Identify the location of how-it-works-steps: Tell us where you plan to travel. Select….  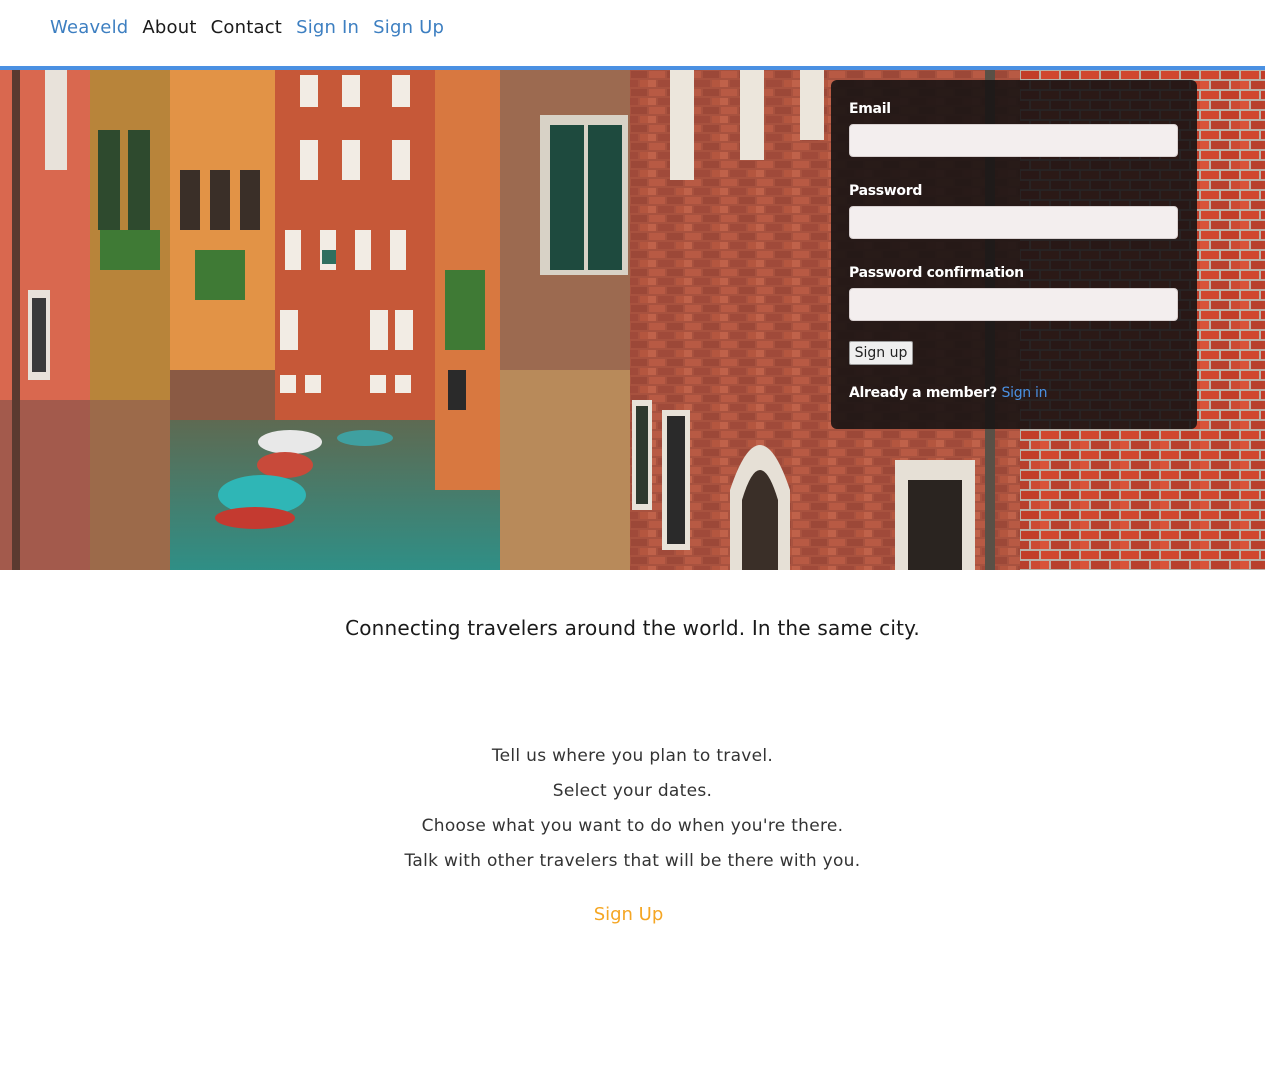
(632, 814).